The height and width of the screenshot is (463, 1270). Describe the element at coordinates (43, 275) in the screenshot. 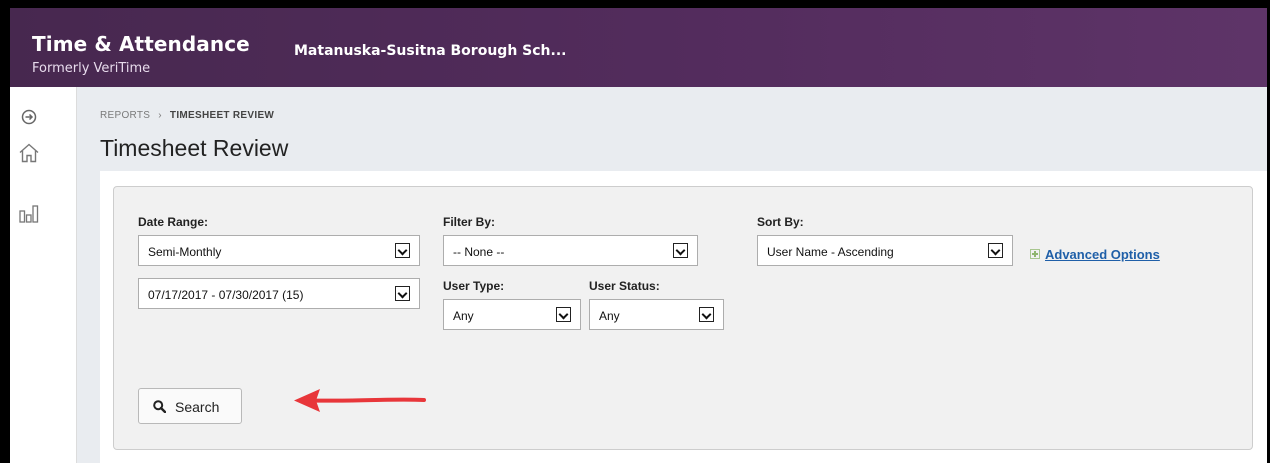

I see `left-sidebar` at that location.